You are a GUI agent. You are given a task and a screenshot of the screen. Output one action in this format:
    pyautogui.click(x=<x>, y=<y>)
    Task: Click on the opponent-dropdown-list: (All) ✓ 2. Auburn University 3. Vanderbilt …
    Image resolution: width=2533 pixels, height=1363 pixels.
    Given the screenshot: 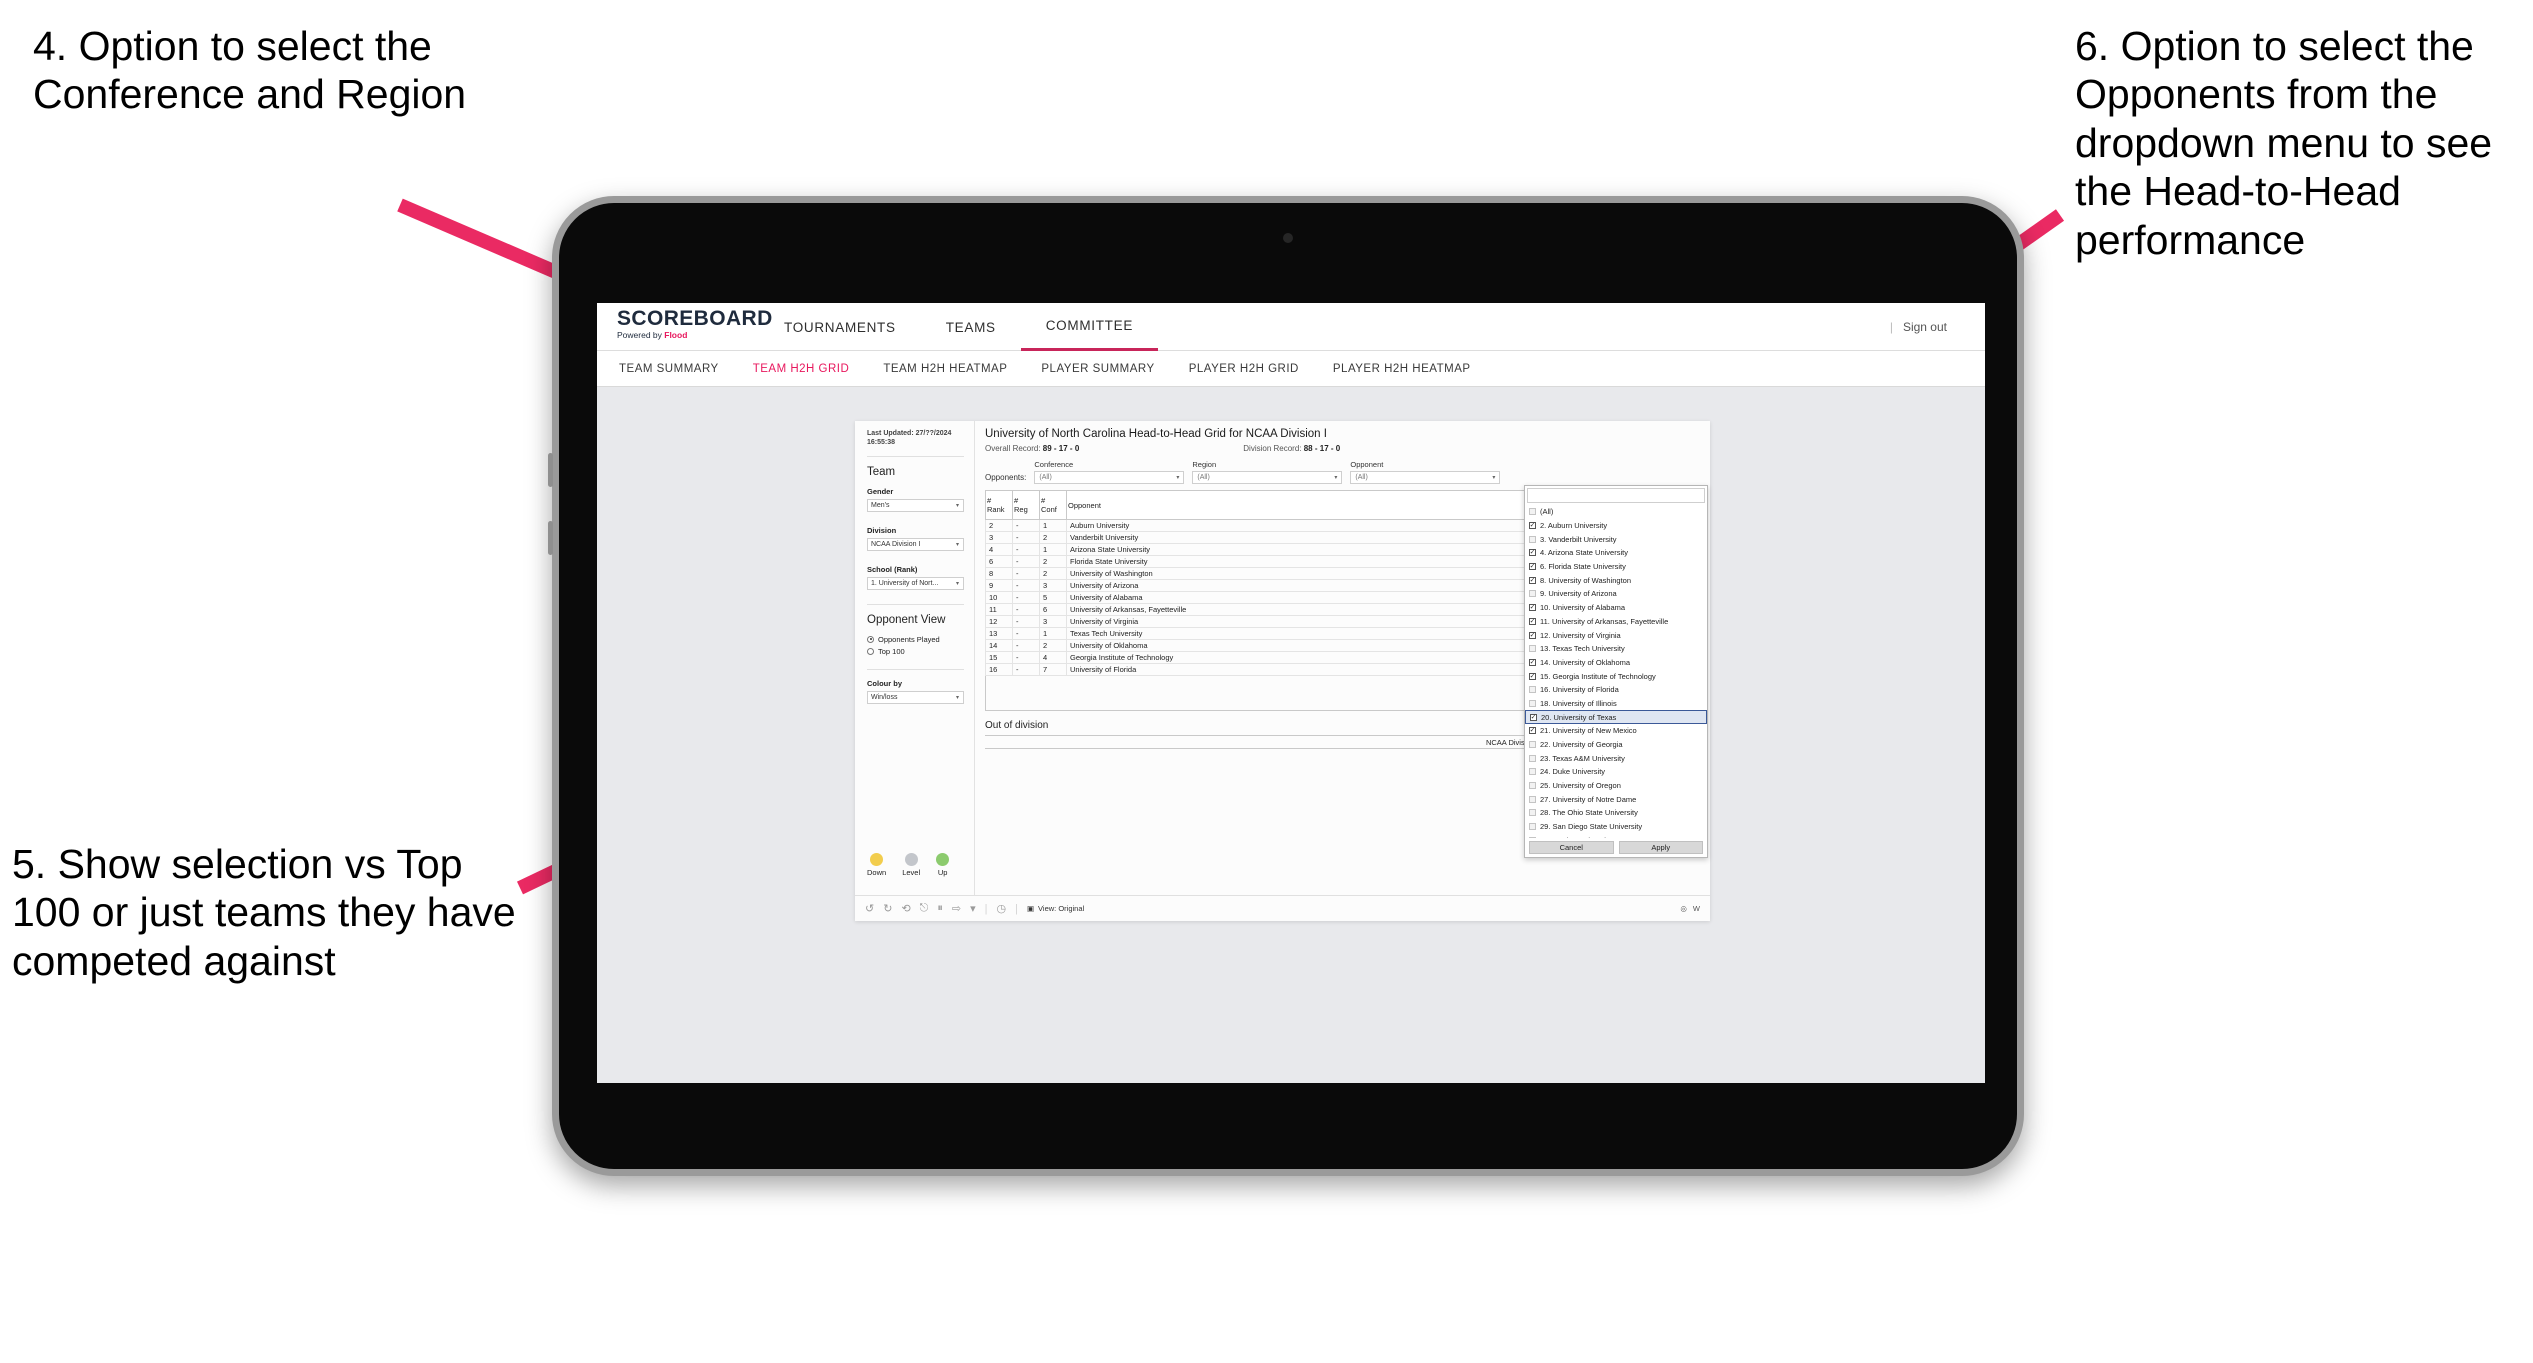 What is the action you would take?
    pyautogui.click(x=1616, y=671)
    